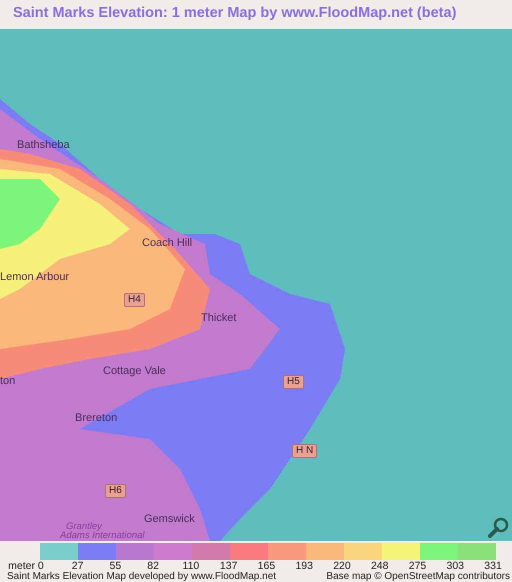 The width and height of the screenshot is (512, 582). I want to click on legend-tick-label: 55, so click(115, 566).